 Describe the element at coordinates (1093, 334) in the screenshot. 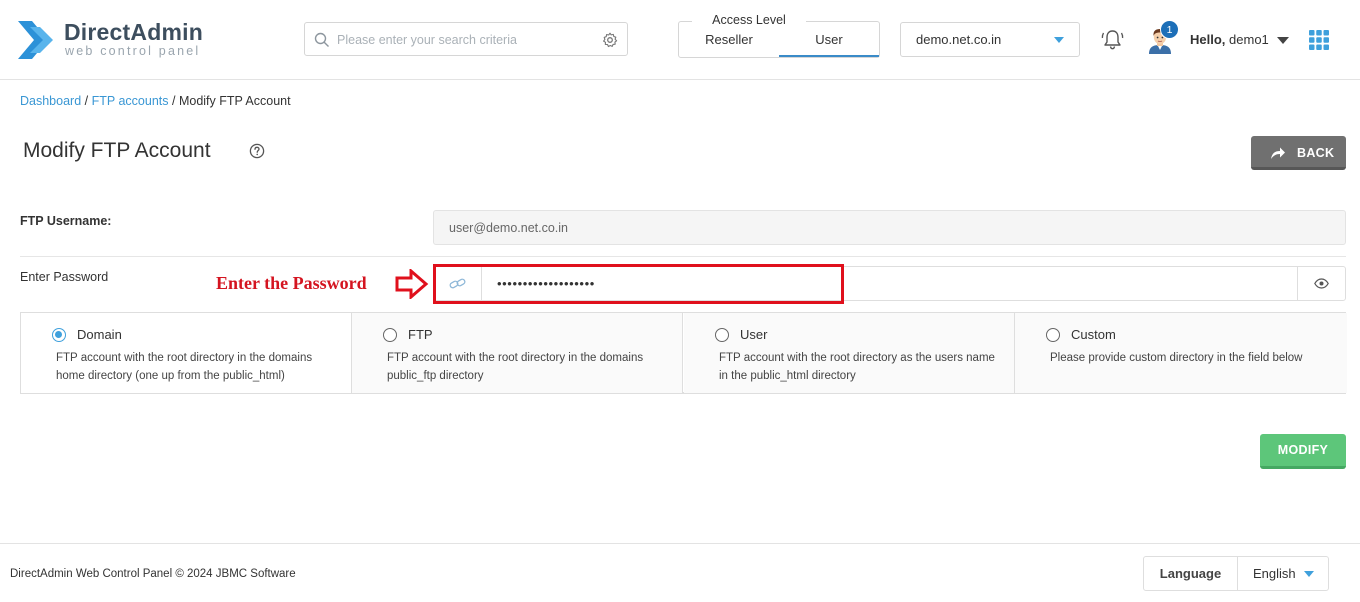

I see `option-title: Custom` at that location.